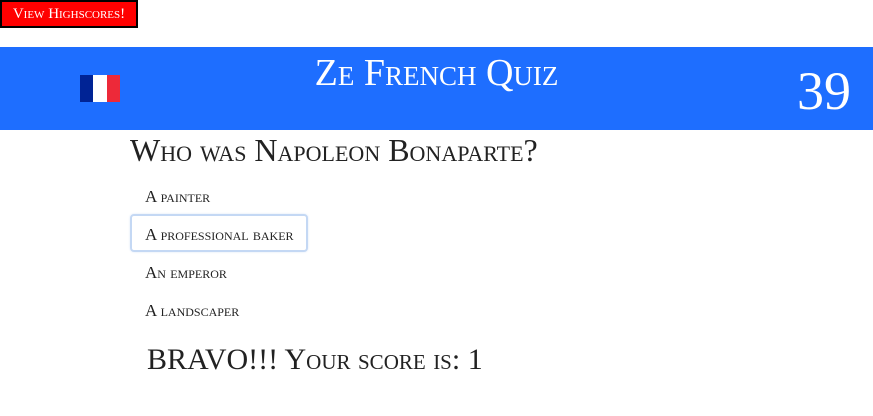 The width and height of the screenshot is (873, 416). Describe the element at coordinates (69, 14) in the screenshot. I see `view-highscores-button: View Highscores!` at that location.